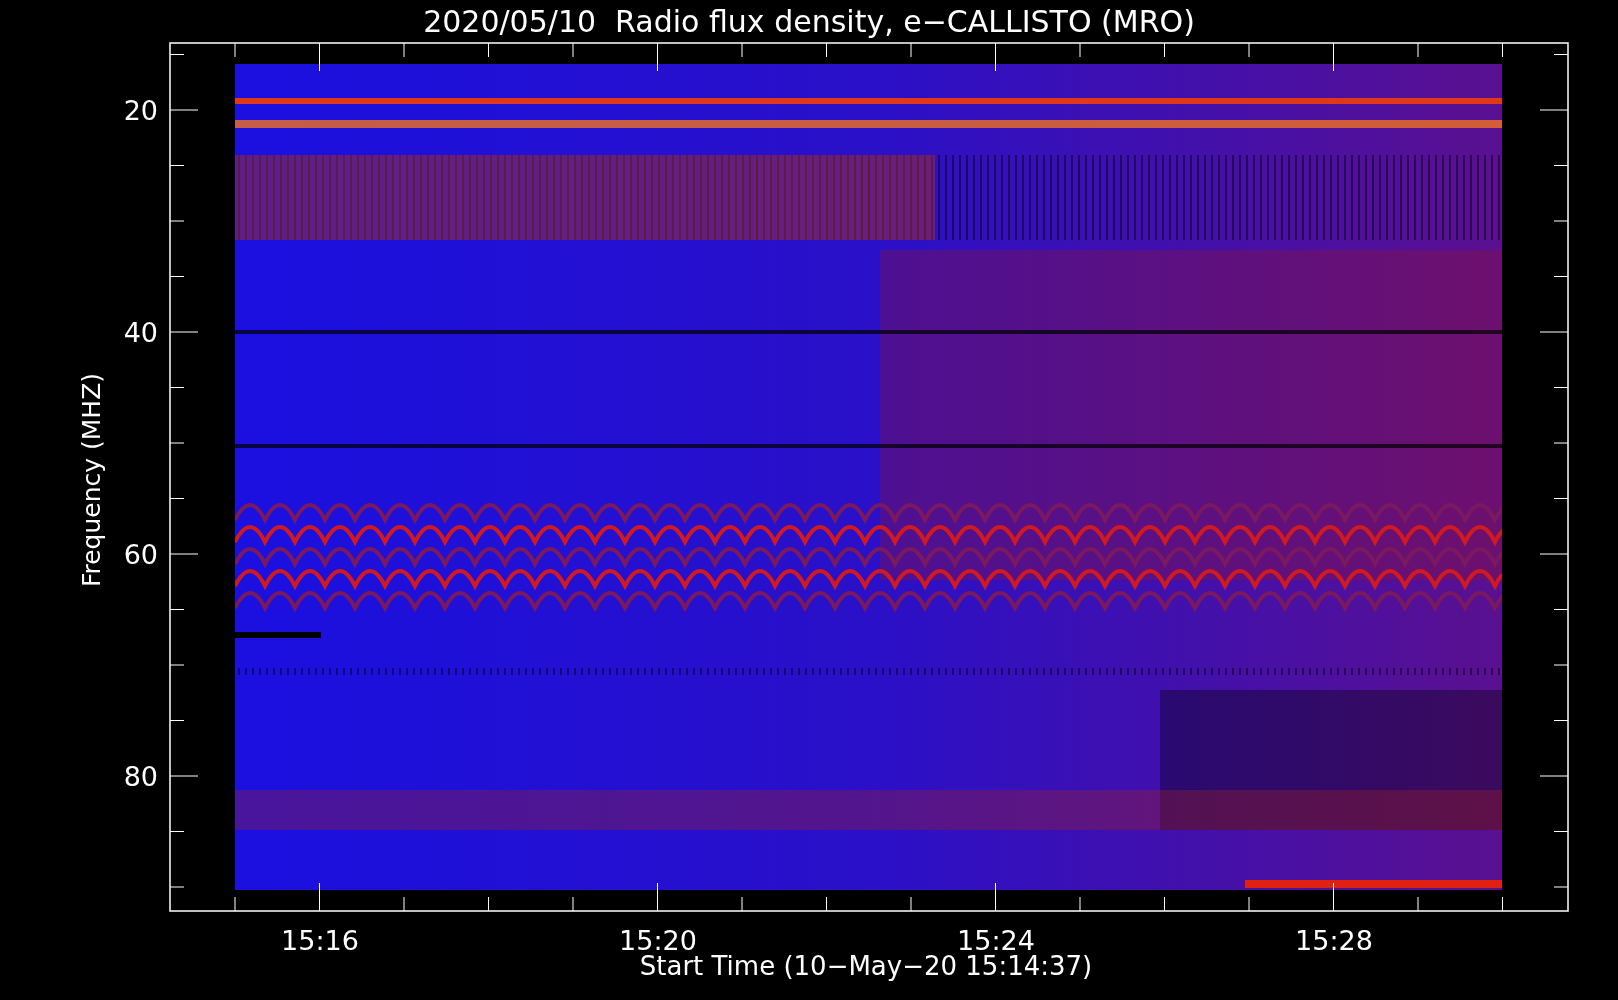 The image size is (1618, 1000). I want to click on y-tick-label: 60, so click(140, 554).